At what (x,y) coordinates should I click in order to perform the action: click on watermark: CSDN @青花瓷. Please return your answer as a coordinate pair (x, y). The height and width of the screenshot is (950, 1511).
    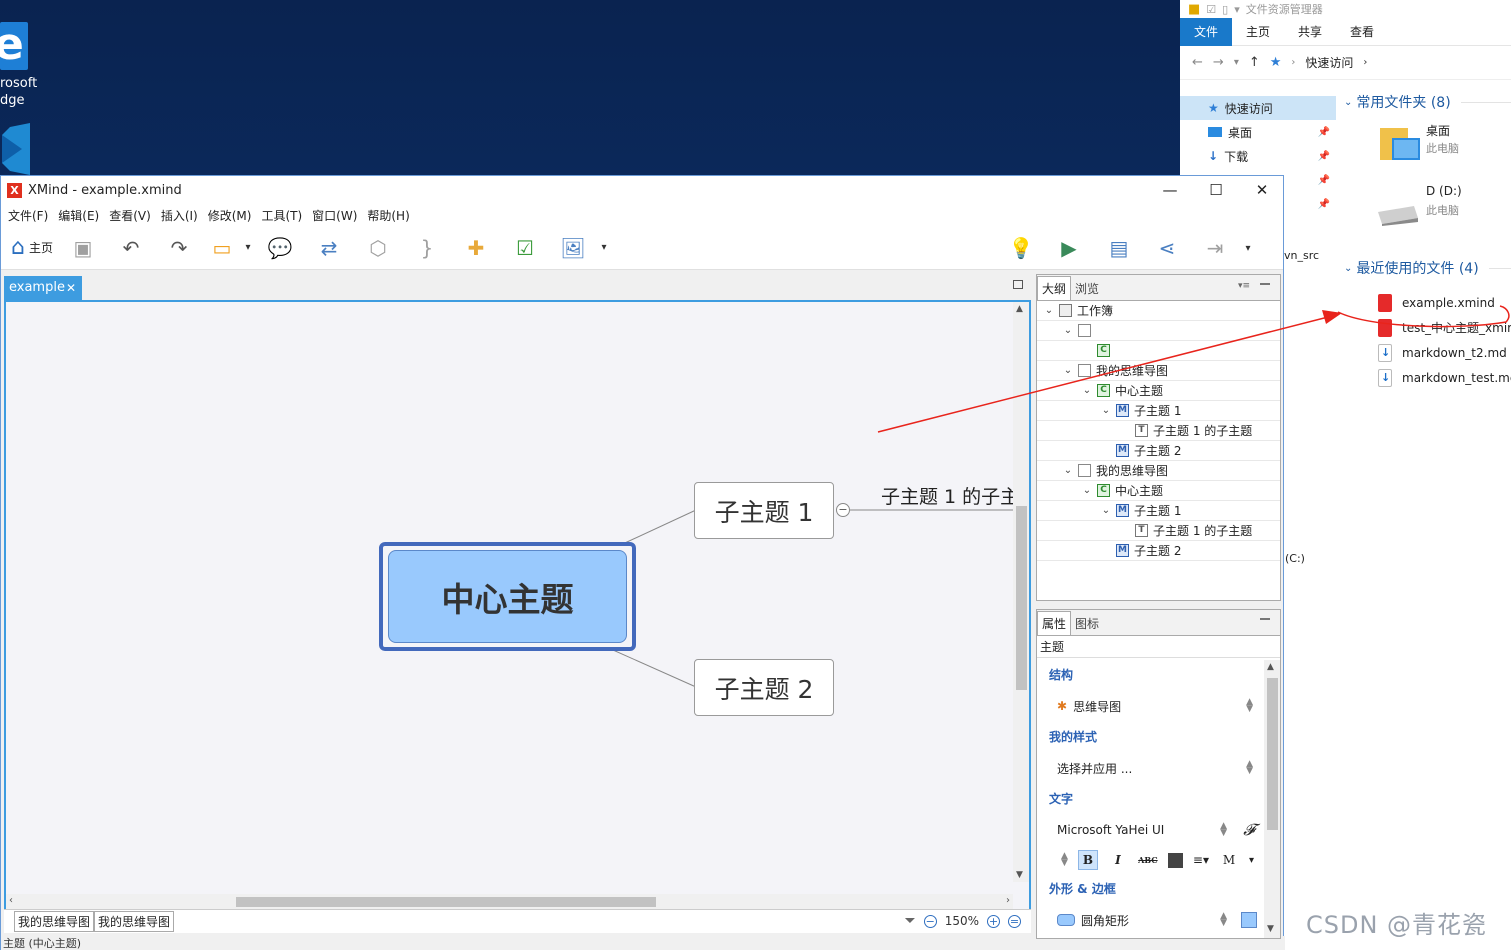
    Looking at the image, I should click on (1397, 925).